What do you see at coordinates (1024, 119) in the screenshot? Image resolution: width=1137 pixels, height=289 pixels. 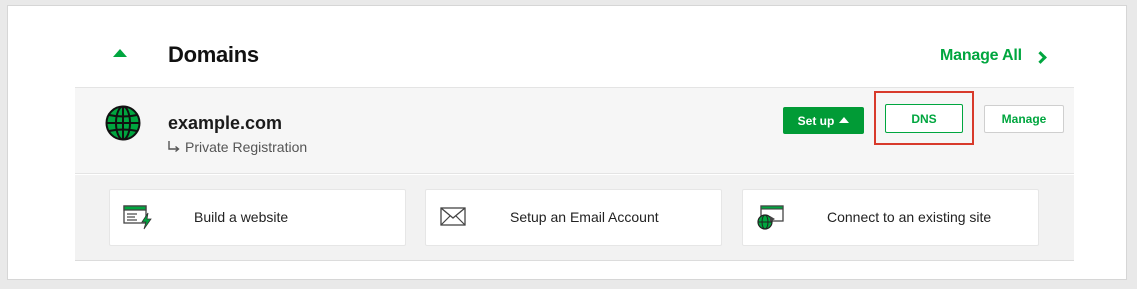 I see `manage-button: Manage` at bounding box center [1024, 119].